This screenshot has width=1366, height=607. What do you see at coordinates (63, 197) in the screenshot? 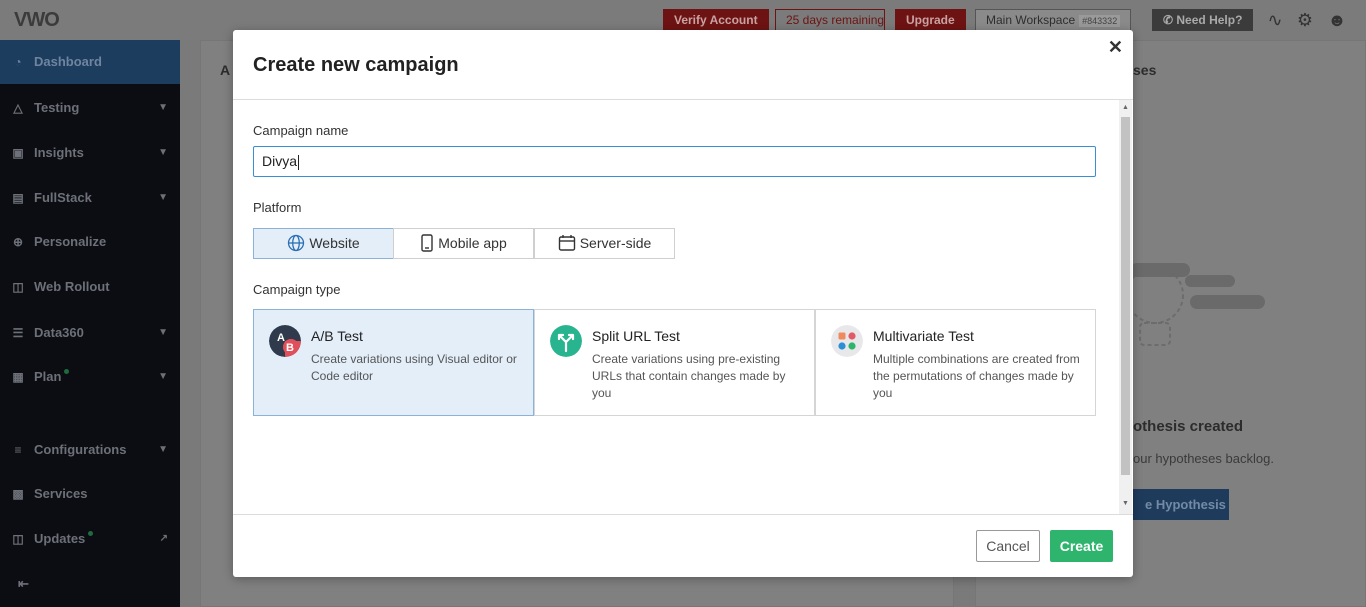
I see `sidebar-item-label: FullStack` at bounding box center [63, 197].